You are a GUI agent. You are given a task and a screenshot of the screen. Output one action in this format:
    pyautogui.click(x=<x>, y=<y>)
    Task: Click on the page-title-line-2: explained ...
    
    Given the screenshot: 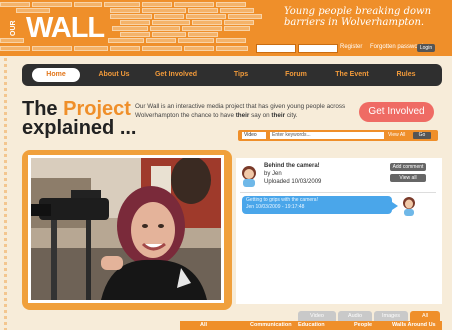 What is the action you would take?
    pyautogui.click(x=79, y=128)
    